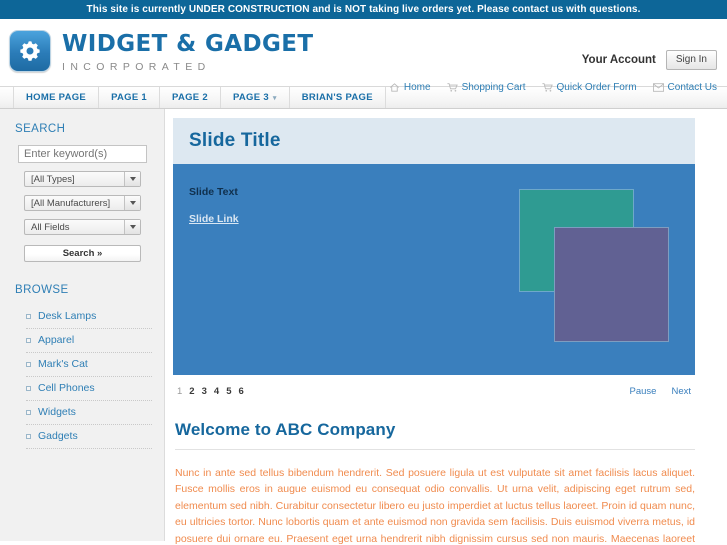 The height and width of the screenshot is (545, 727). Describe the element at coordinates (40, 129) in the screenshot. I see `search-heading: SEARCH` at that location.